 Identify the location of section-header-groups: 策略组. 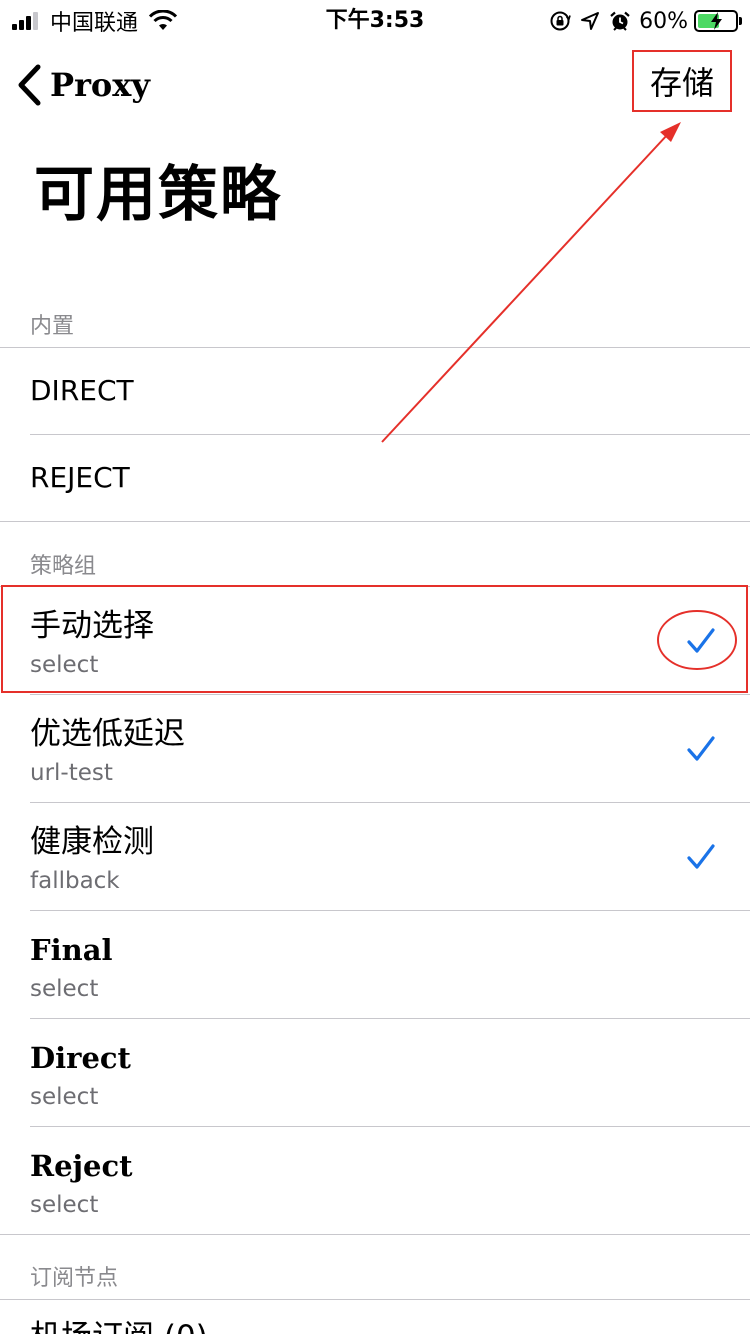
(63, 566).